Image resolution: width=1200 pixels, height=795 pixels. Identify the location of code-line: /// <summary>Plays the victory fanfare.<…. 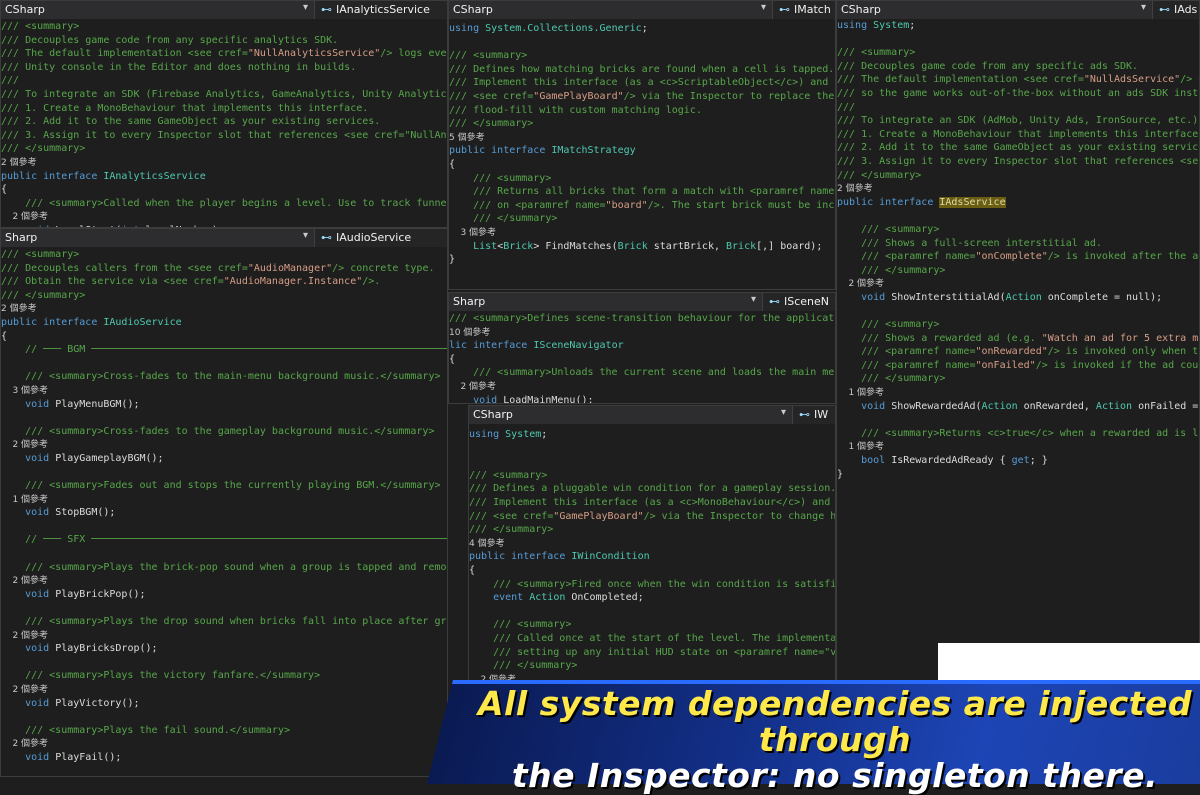
(224, 676).